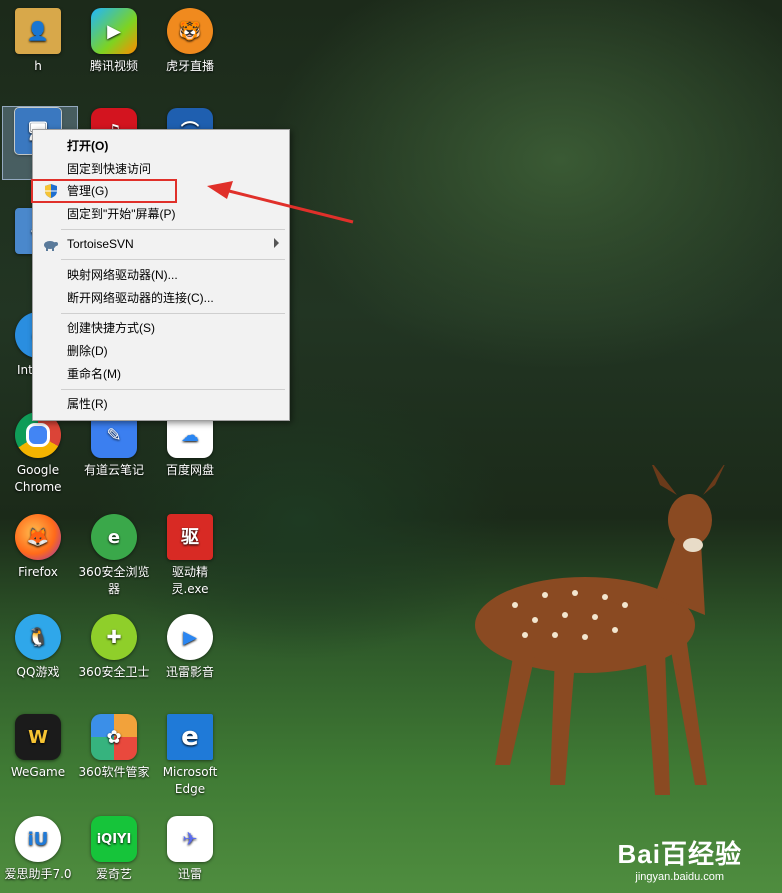  Describe the element at coordinates (87, 351) in the screenshot. I see `menu-item-label: 删除(D)` at that location.